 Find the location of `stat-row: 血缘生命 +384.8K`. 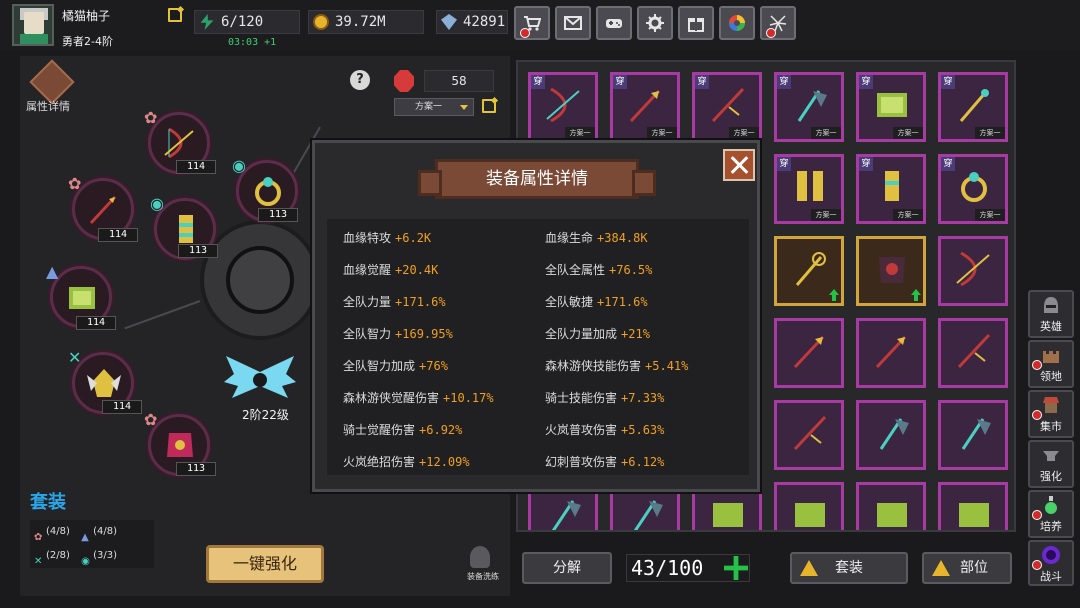

stat-row: 血缘生命 +384.8K is located at coordinates (596, 238).